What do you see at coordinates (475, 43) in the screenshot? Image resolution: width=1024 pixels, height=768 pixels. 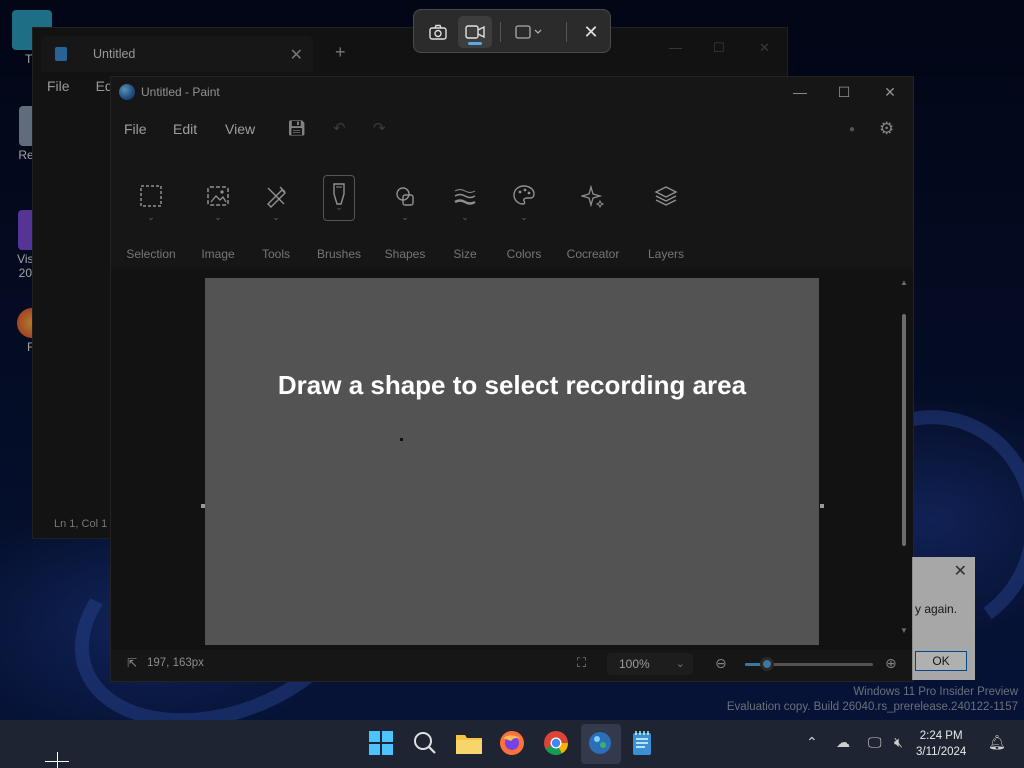 I see `selected-mode-indicator` at bounding box center [475, 43].